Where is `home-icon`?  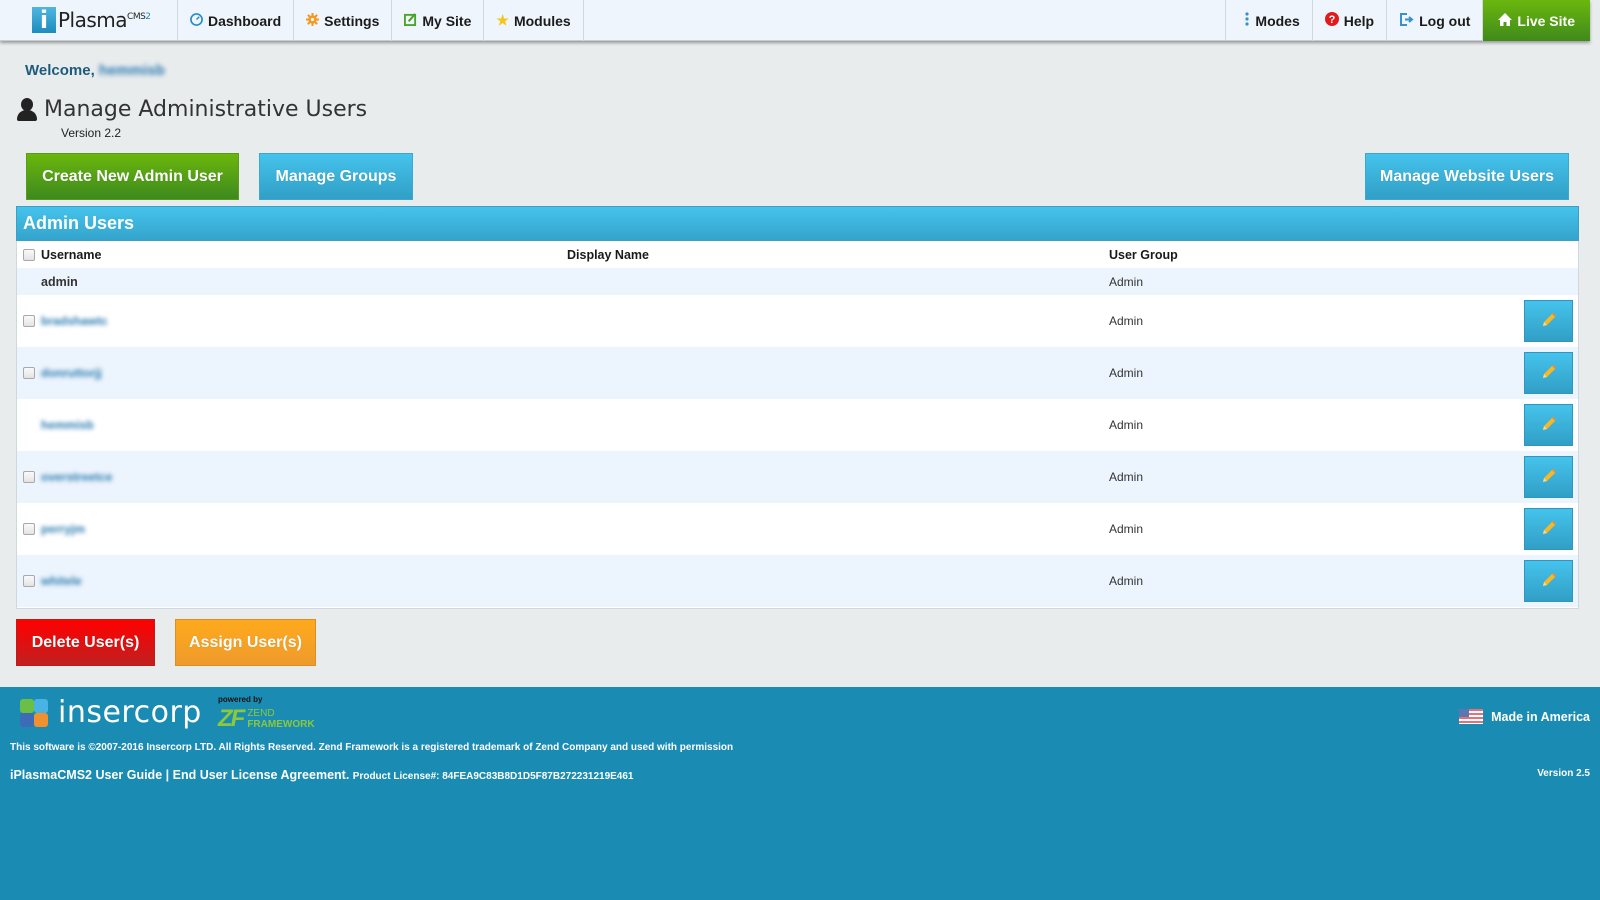 home-icon is located at coordinates (1505, 20).